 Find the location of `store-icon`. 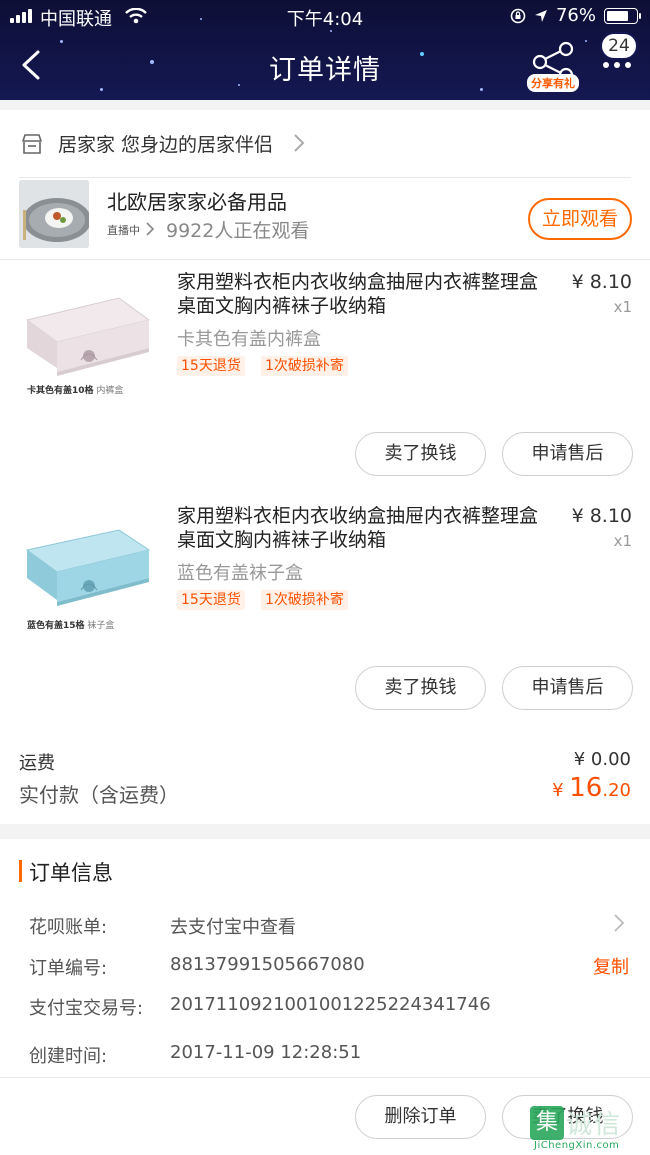

store-icon is located at coordinates (32, 144).